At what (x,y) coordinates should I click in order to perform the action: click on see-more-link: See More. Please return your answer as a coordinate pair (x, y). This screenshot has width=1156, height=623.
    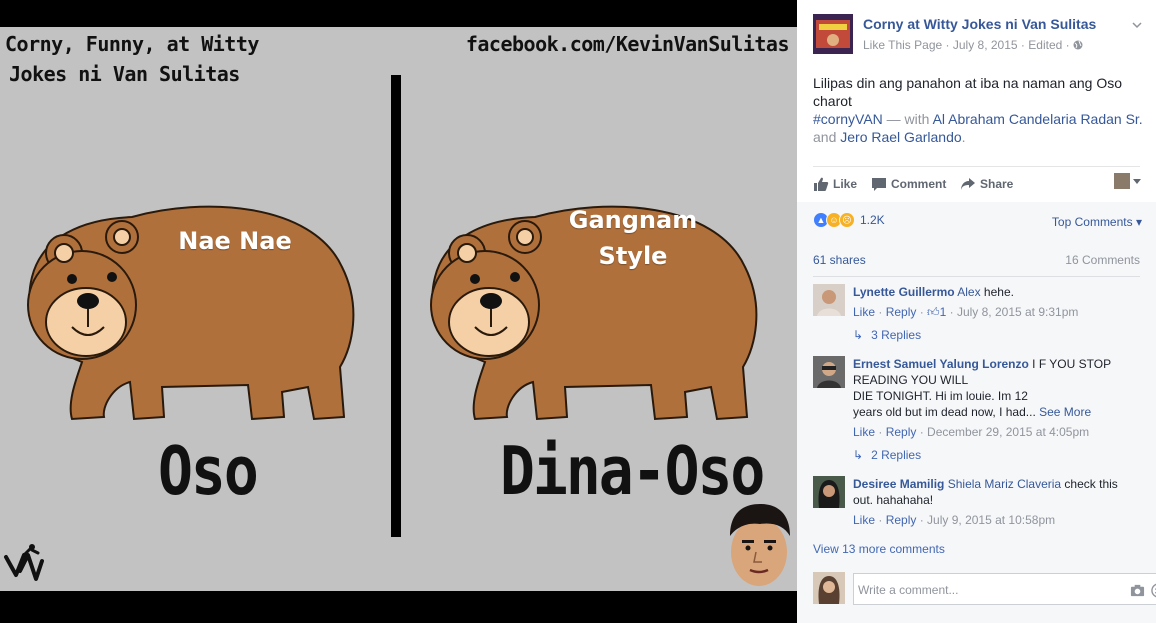
    Looking at the image, I should click on (1065, 412).